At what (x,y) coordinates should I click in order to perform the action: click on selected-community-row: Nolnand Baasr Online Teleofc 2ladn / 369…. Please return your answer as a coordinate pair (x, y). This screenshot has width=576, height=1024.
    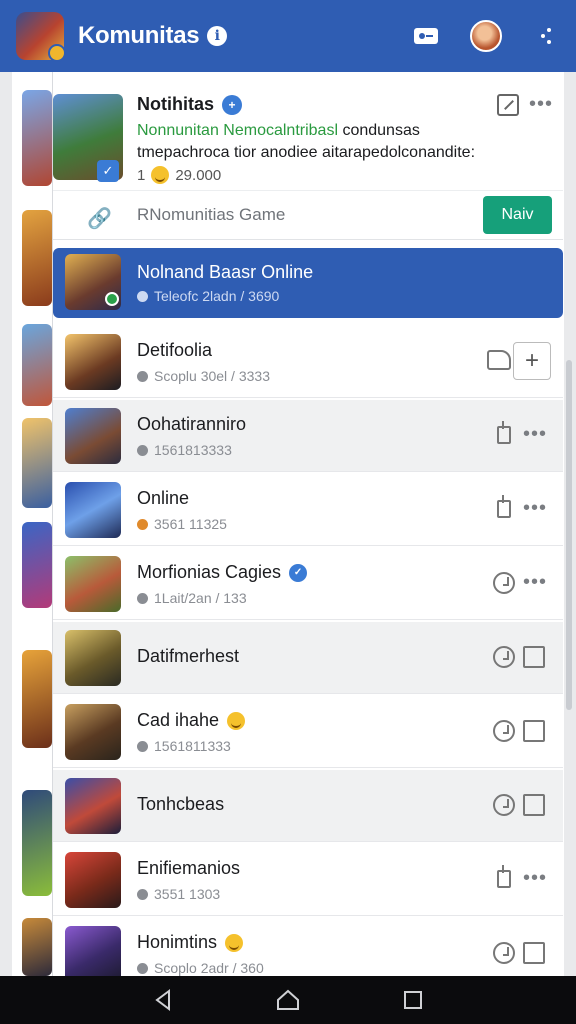
    Looking at the image, I should click on (308, 283).